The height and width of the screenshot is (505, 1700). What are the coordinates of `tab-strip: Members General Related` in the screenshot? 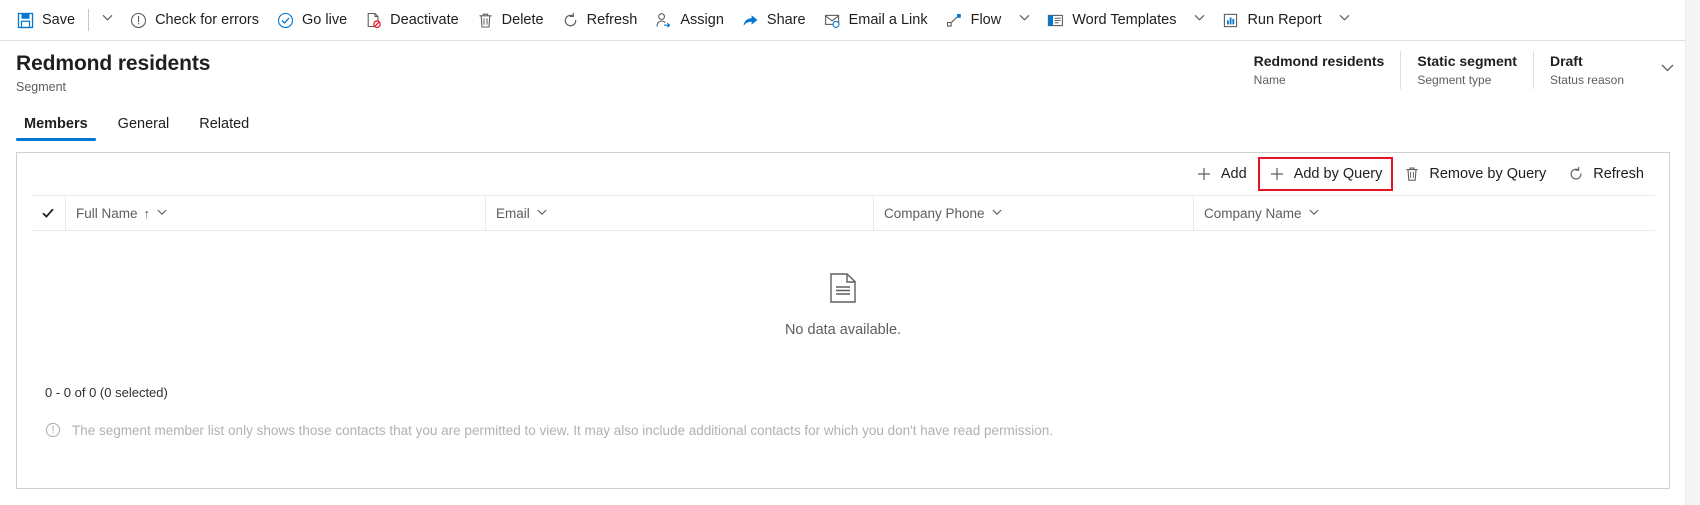 It's located at (850, 122).